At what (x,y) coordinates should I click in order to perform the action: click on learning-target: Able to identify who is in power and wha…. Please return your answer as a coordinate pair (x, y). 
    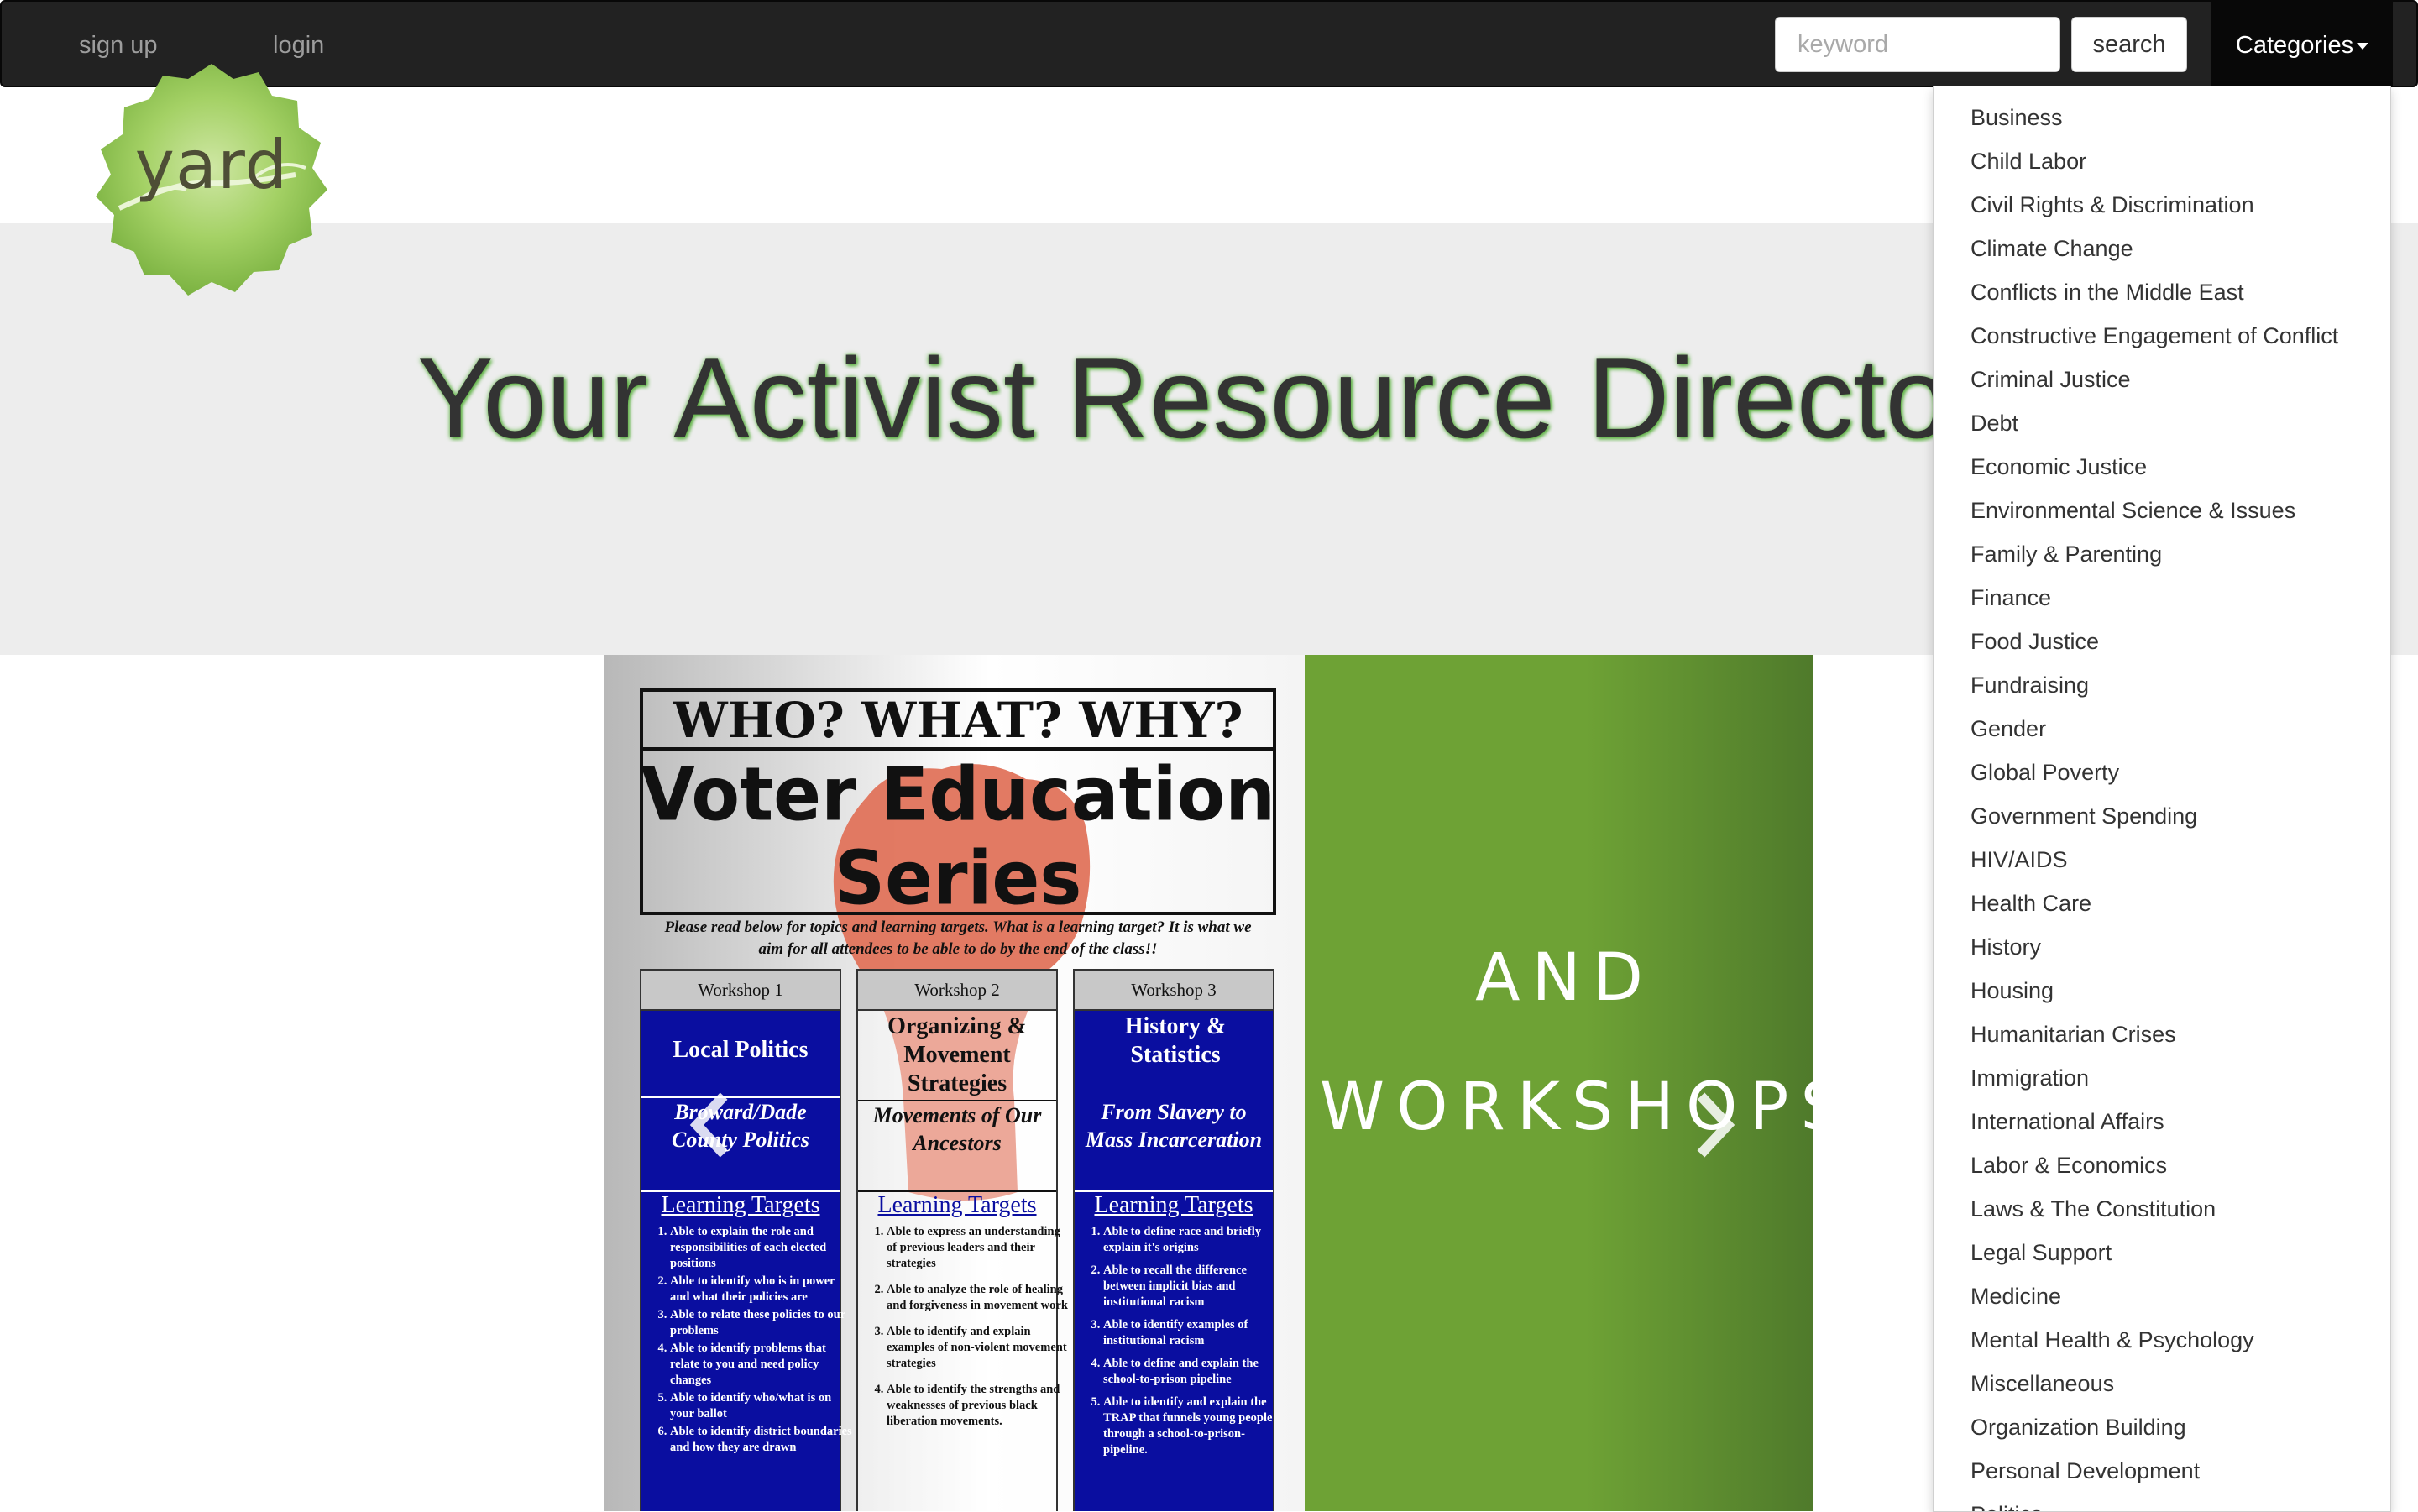
    Looking at the image, I should click on (761, 1289).